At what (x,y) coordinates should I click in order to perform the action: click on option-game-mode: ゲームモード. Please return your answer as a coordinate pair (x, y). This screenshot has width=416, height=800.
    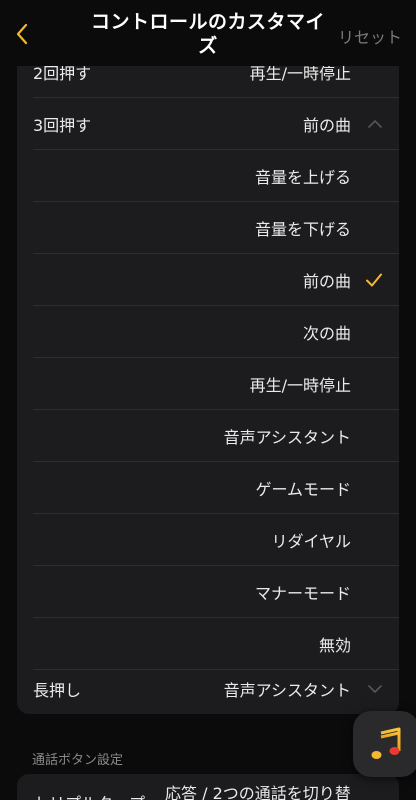
    Looking at the image, I should click on (208, 487).